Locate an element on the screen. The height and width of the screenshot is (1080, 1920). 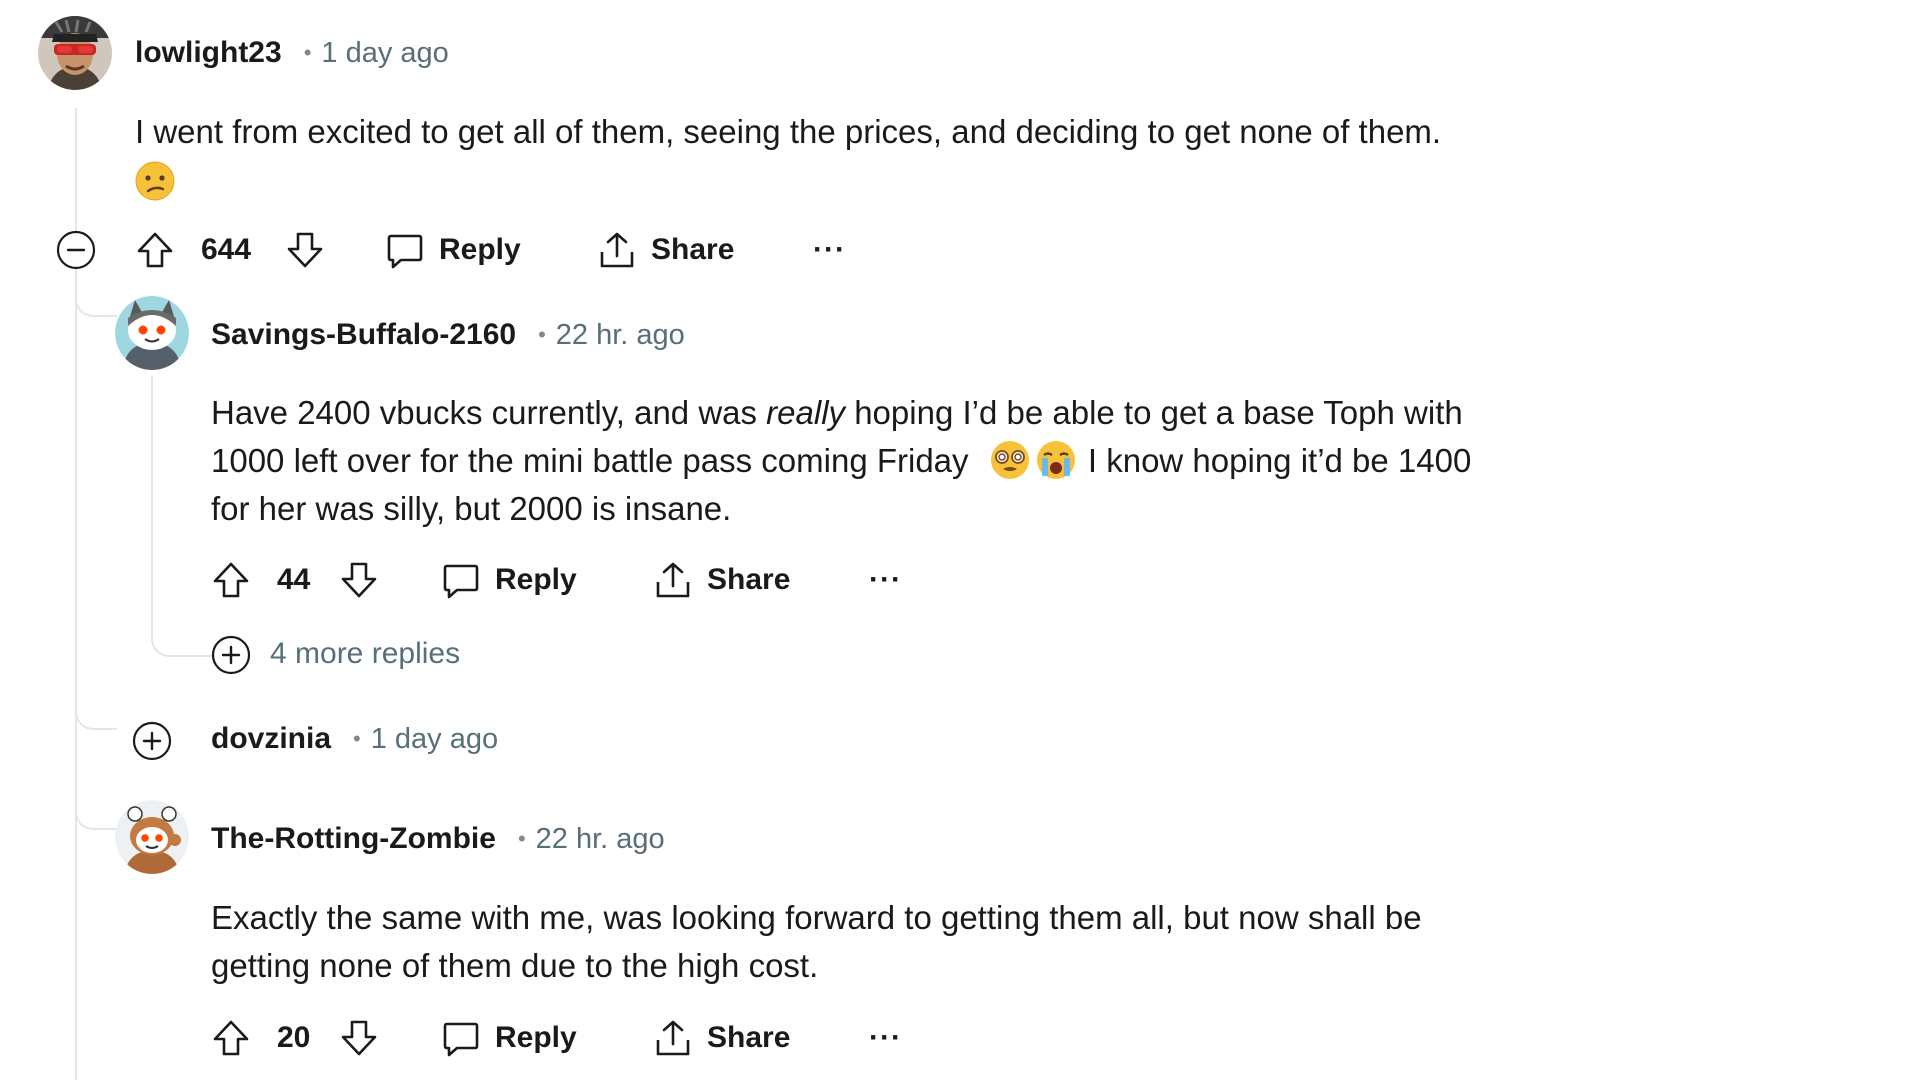
comment-actions-4: 20 Reply Share ··· is located at coordinates (591, 1038).